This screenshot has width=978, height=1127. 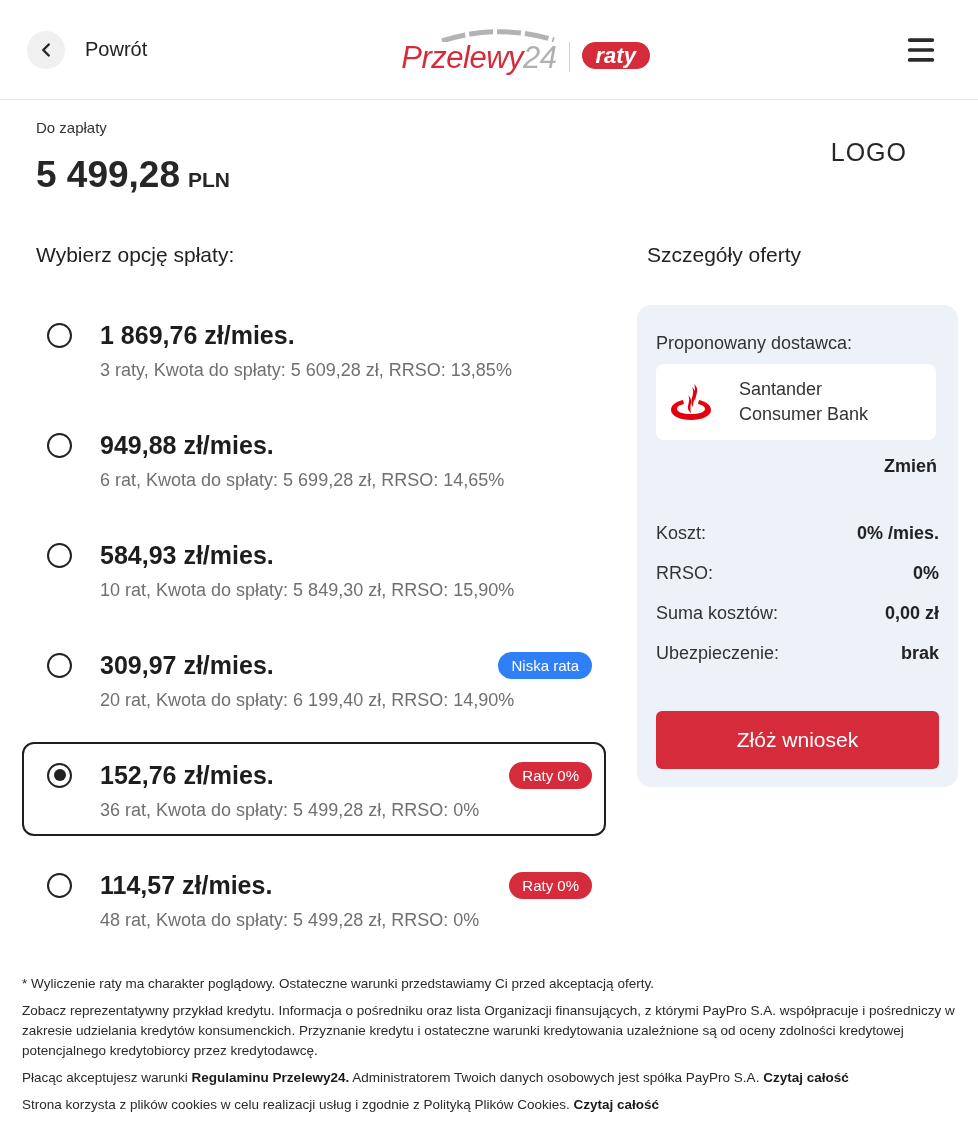 What do you see at coordinates (724, 255) in the screenshot?
I see `section-title: Szczegóły oferty` at bounding box center [724, 255].